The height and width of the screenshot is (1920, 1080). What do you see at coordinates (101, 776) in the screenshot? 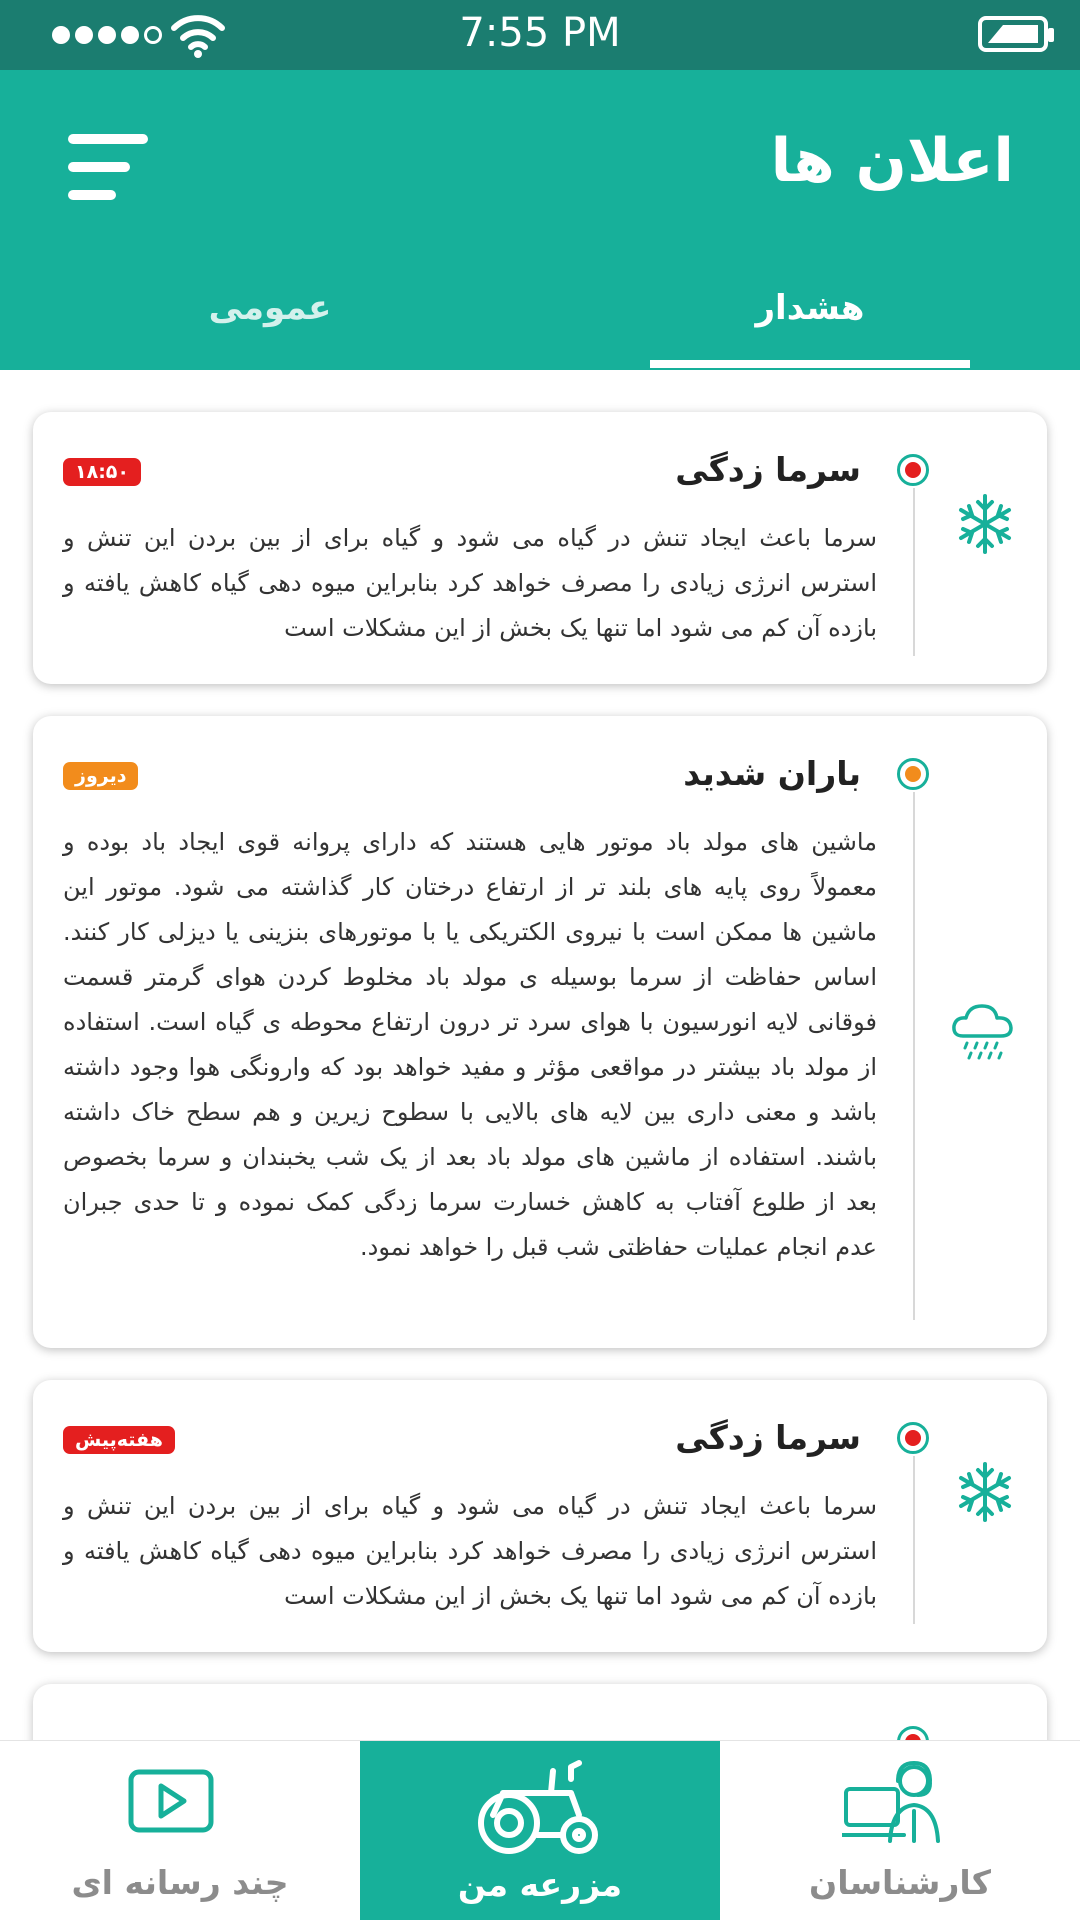
I see `time-badge: دیروز` at bounding box center [101, 776].